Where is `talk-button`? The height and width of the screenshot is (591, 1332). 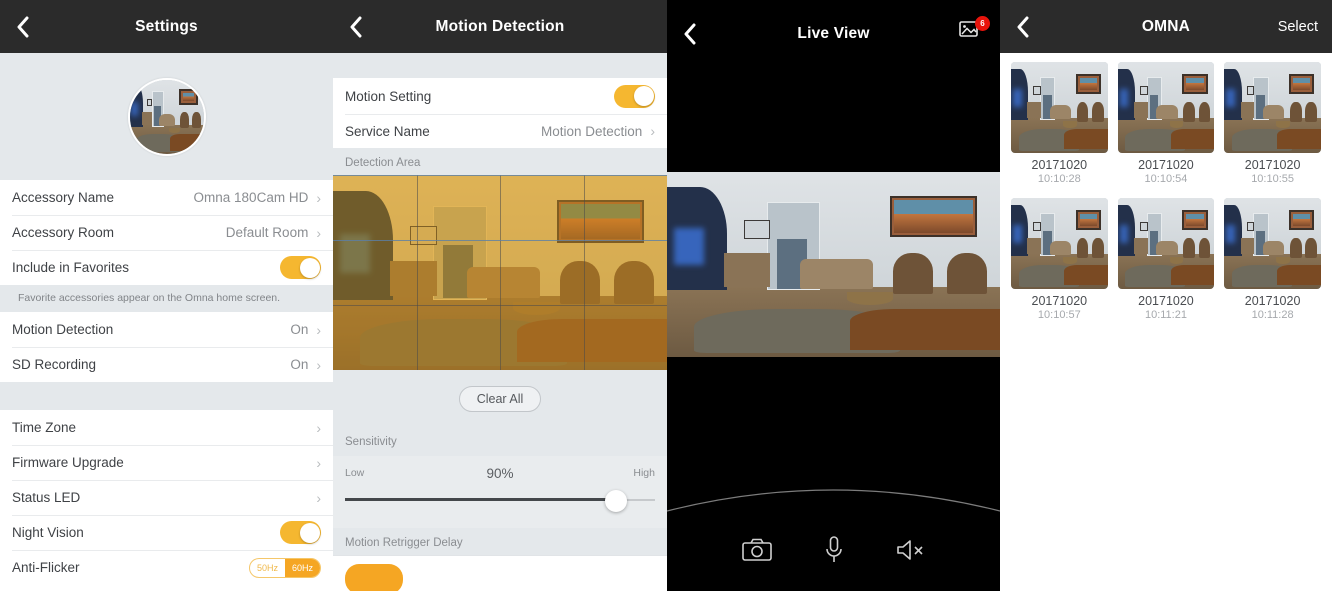 talk-button is located at coordinates (834, 552).